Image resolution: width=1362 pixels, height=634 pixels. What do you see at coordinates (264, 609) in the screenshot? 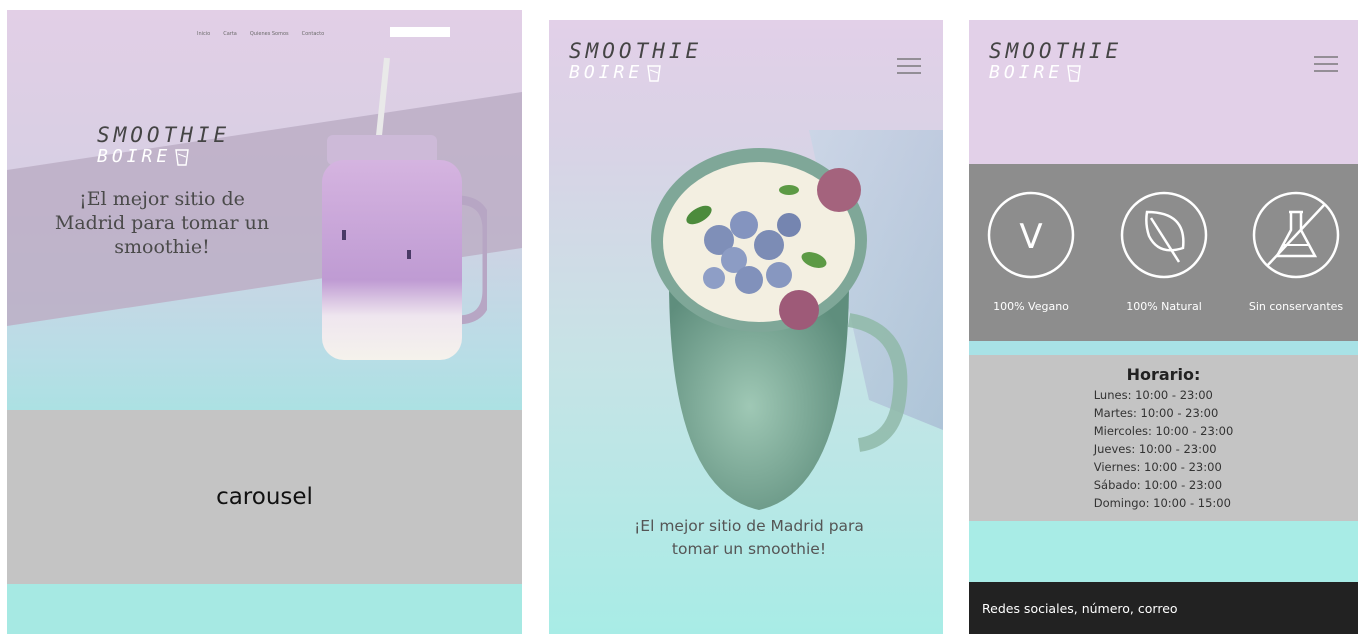
I see `footer-strip` at bounding box center [264, 609].